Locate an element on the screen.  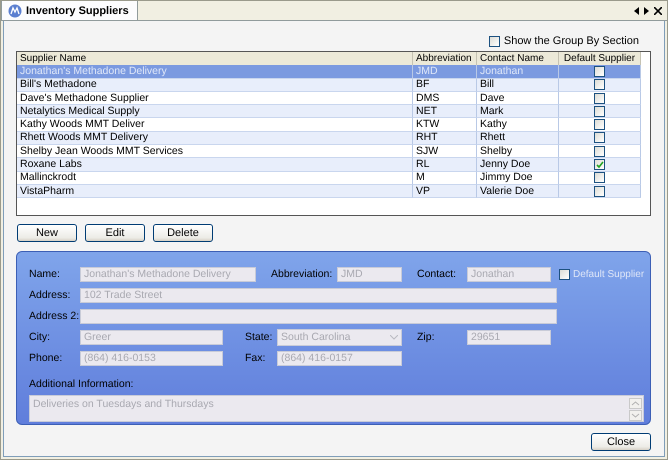
window-title: Inventory Suppliers is located at coordinates (77, 10).